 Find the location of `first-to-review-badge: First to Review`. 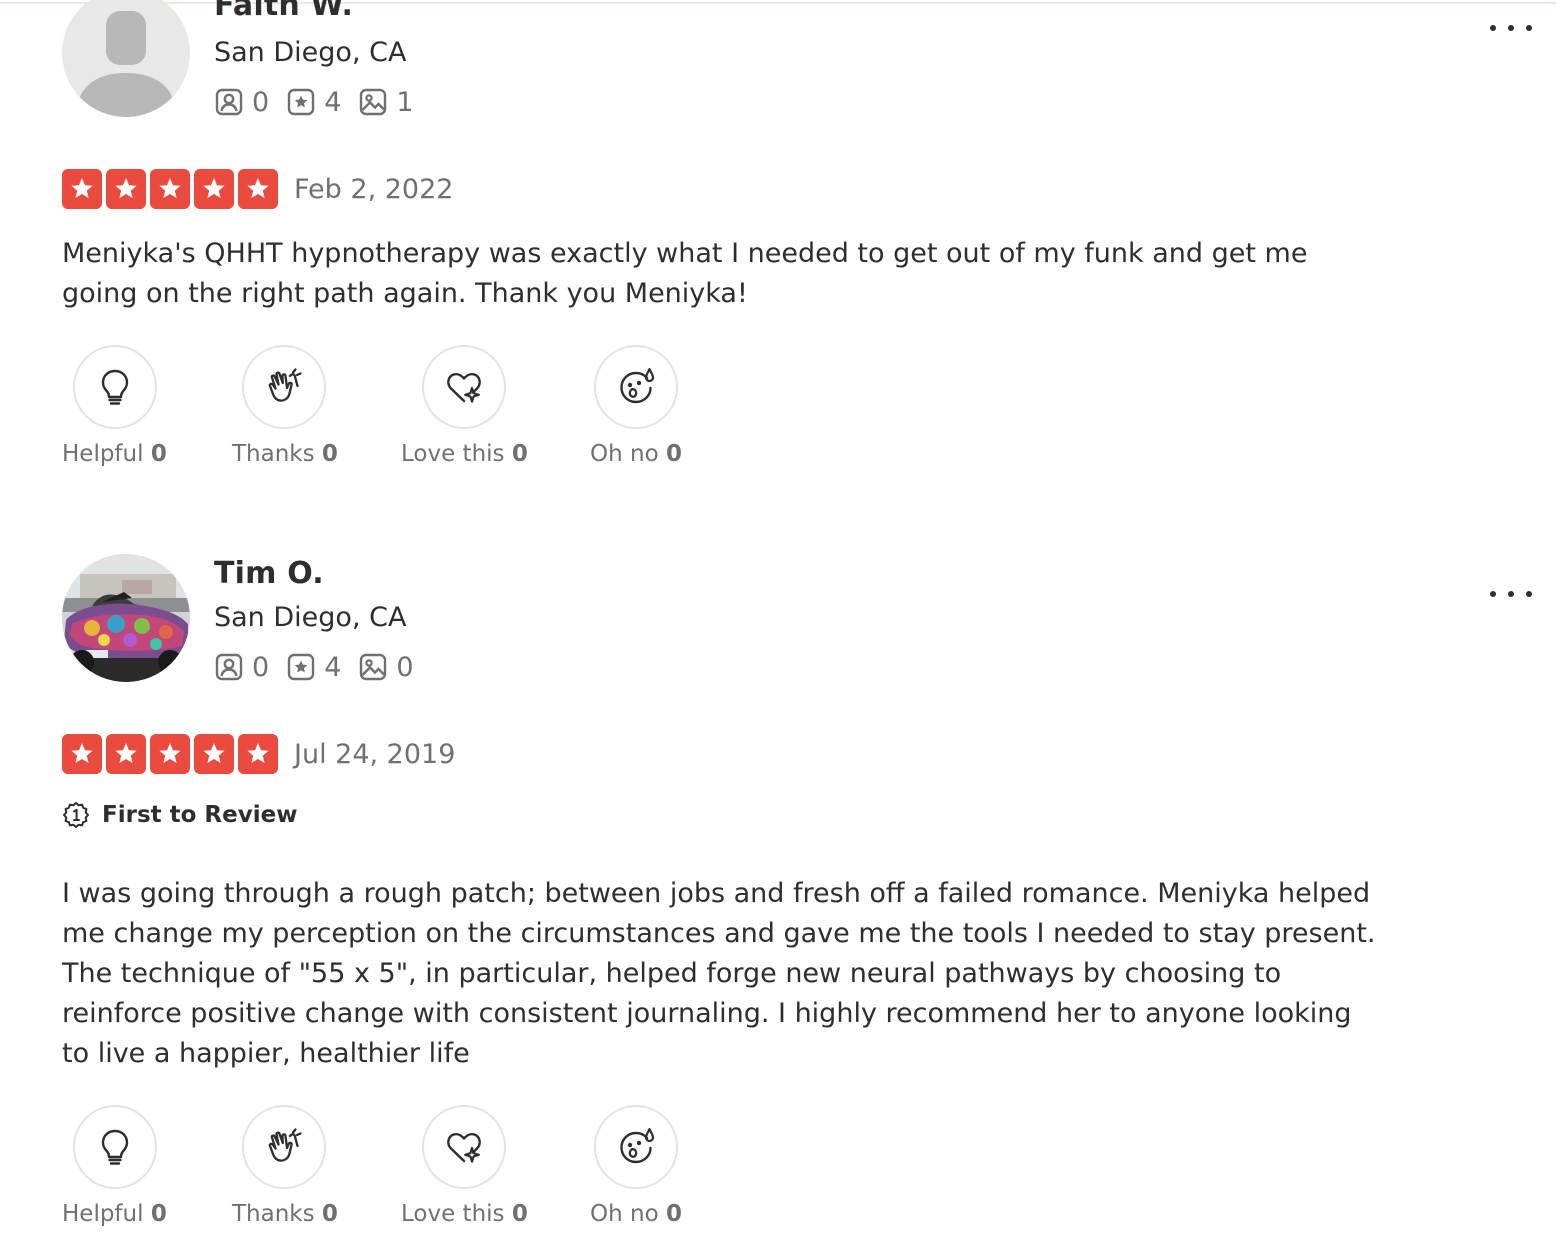

first-to-review-badge: First to Review is located at coordinates (179, 815).